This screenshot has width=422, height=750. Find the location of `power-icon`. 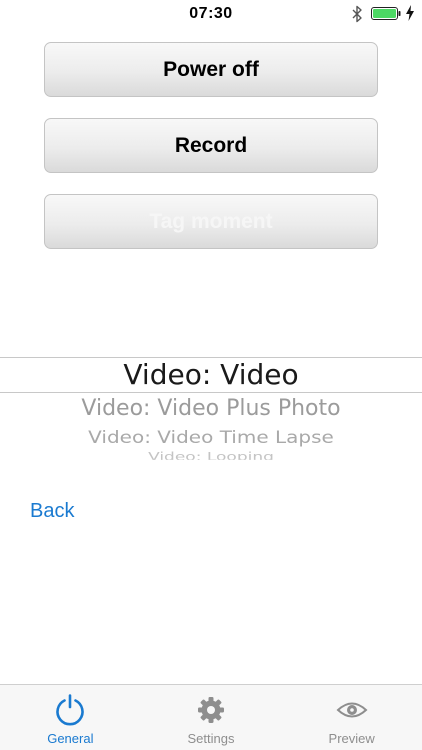

power-icon is located at coordinates (70, 710).